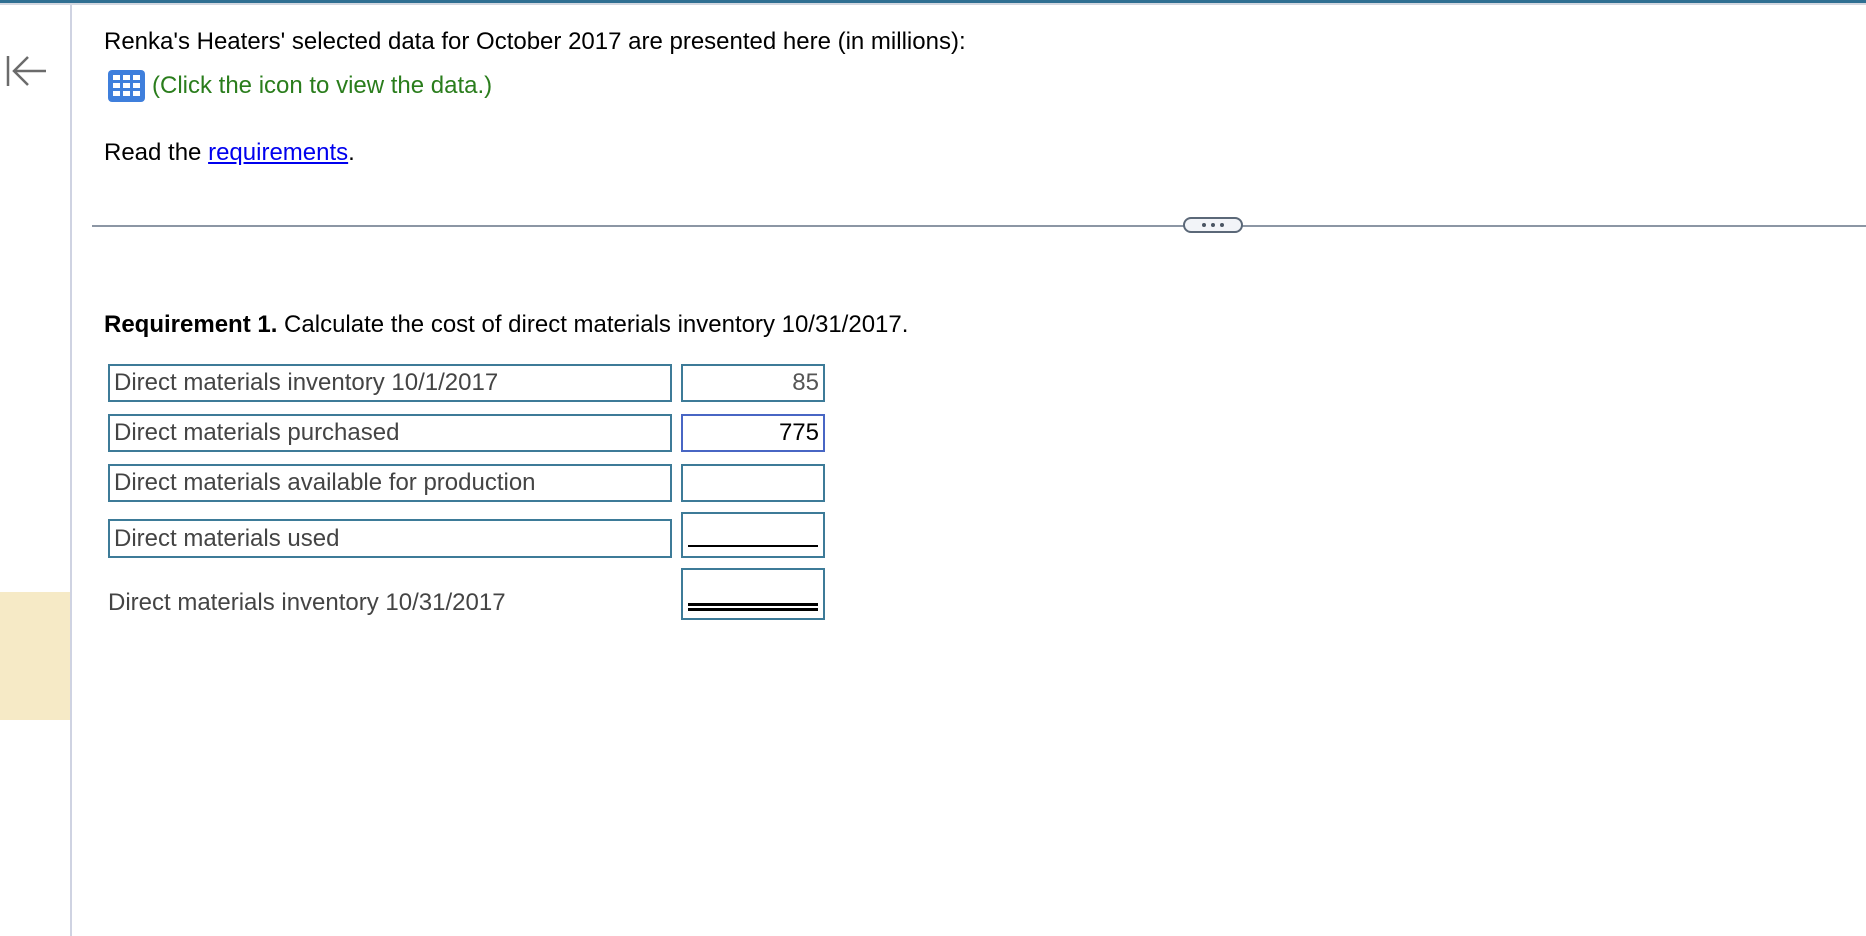 The width and height of the screenshot is (1866, 936). I want to click on read-prefix: Read the, so click(156, 152).